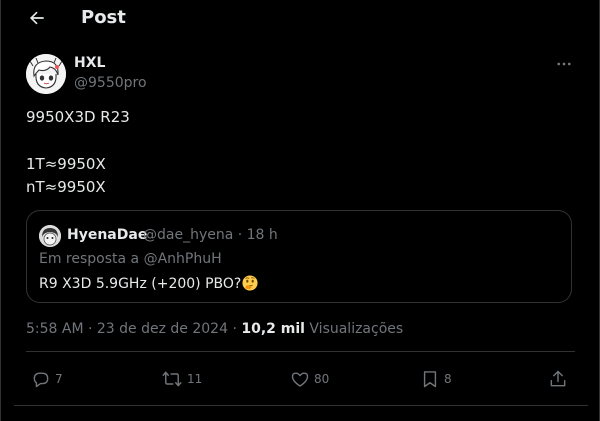  Describe the element at coordinates (66, 164) in the screenshot. I see `post-text-line: 1T≈9950X` at that location.